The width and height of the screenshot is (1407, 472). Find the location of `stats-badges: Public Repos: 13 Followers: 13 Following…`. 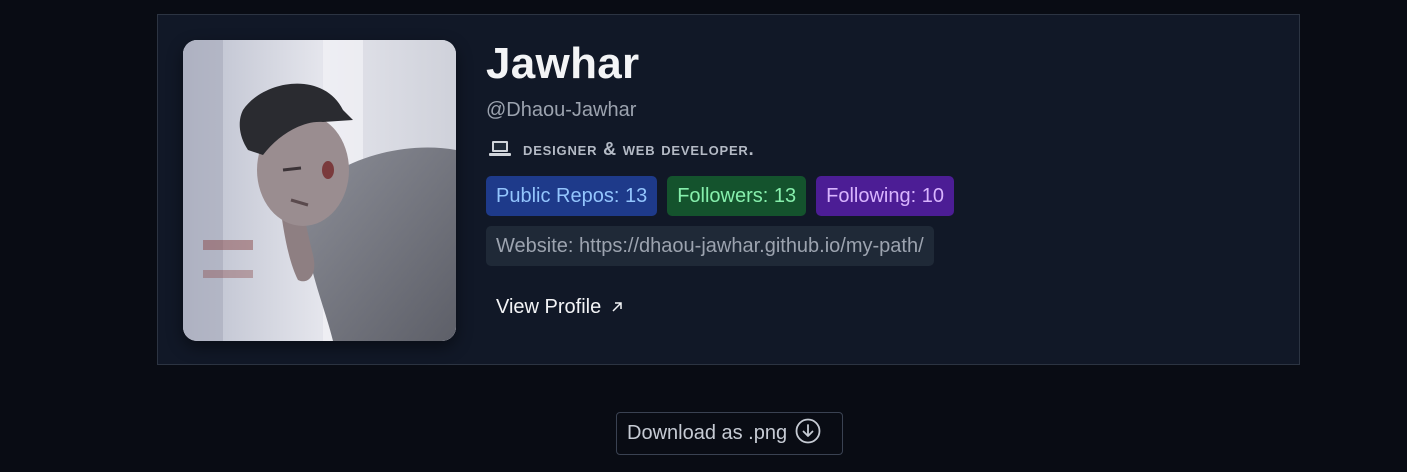

stats-badges: Public Repos: 13 Followers: 13 Following… is located at coordinates (876, 196).